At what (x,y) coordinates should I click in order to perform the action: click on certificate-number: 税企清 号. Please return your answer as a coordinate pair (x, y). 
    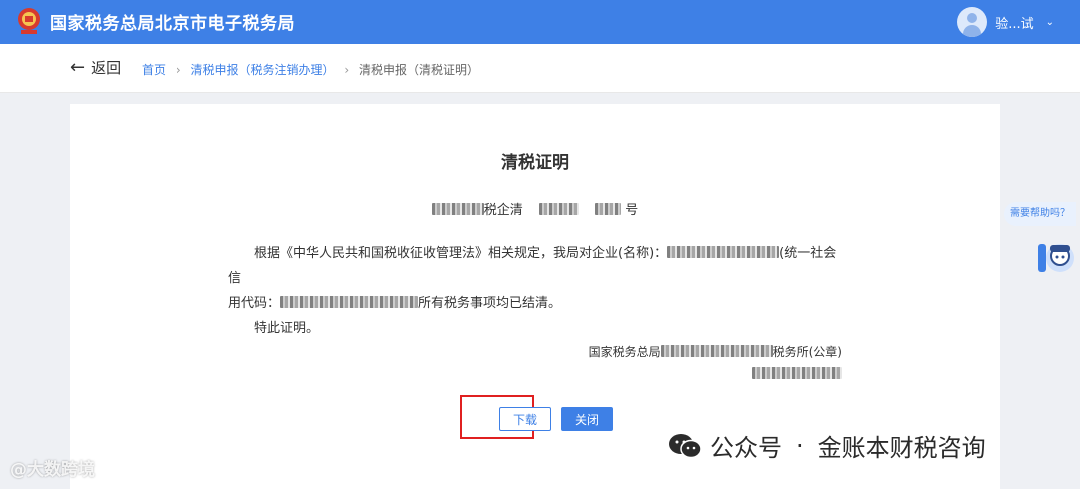
    Looking at the image, I should click on (535, 208).